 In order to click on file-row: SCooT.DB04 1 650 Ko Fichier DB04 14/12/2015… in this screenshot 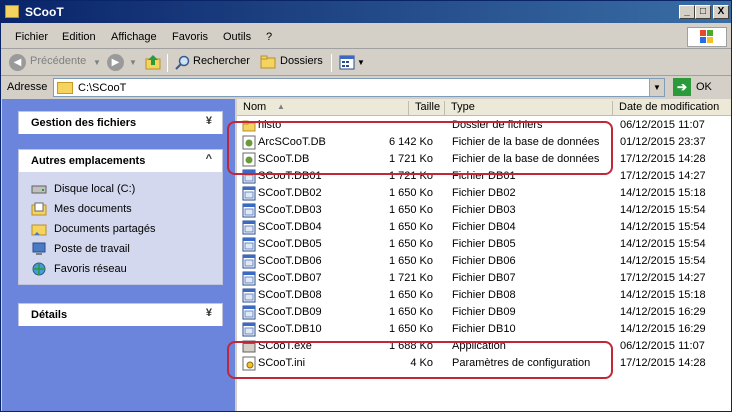, I will do `click(484, 227)`.